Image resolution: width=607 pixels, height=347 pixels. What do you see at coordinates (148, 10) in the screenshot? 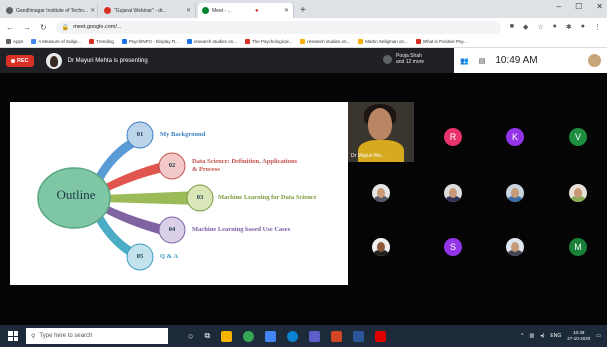
I see `browser-tab-2: "Gujarat Webinar" - dr... ✕` at bounding box center [148, 10].